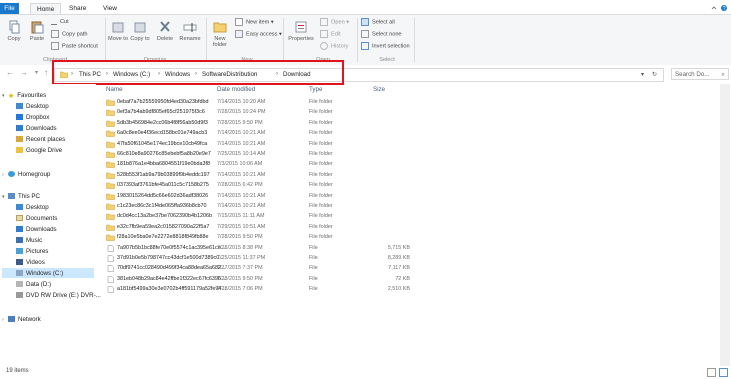 The width and height of the screenshot is (731, 379). I want to click on nav-pc-music: Music, so click(29, 240).